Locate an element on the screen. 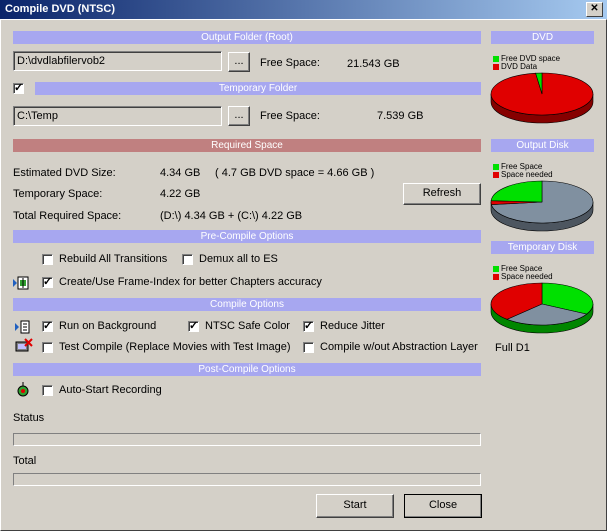 Image resolution: width=607 pixels, height=531 pixels. test-compile-icon is located at coordinates (24, 346).